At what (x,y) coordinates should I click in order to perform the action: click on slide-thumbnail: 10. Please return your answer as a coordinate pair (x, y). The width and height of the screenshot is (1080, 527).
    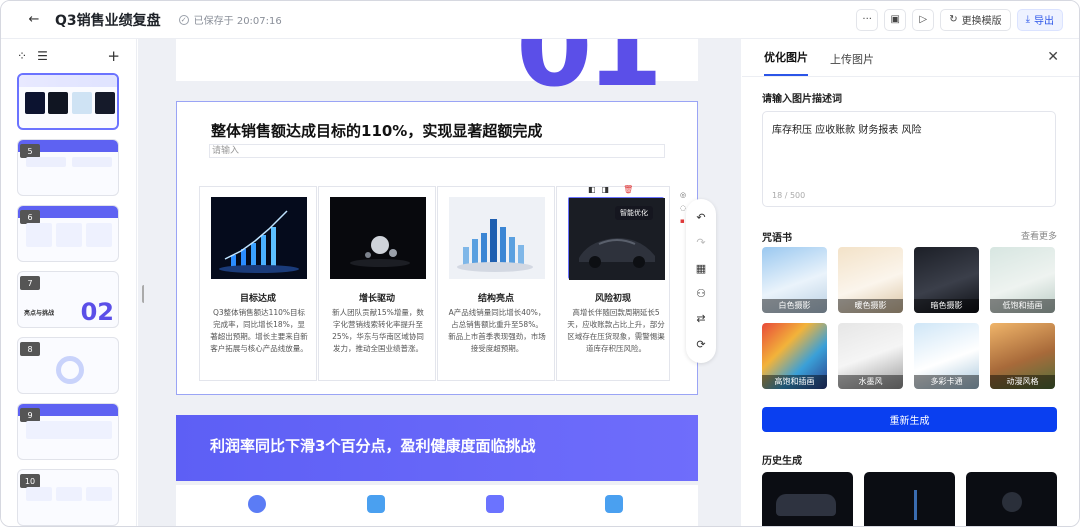
    Looking at the image, I should click on (68, 497).